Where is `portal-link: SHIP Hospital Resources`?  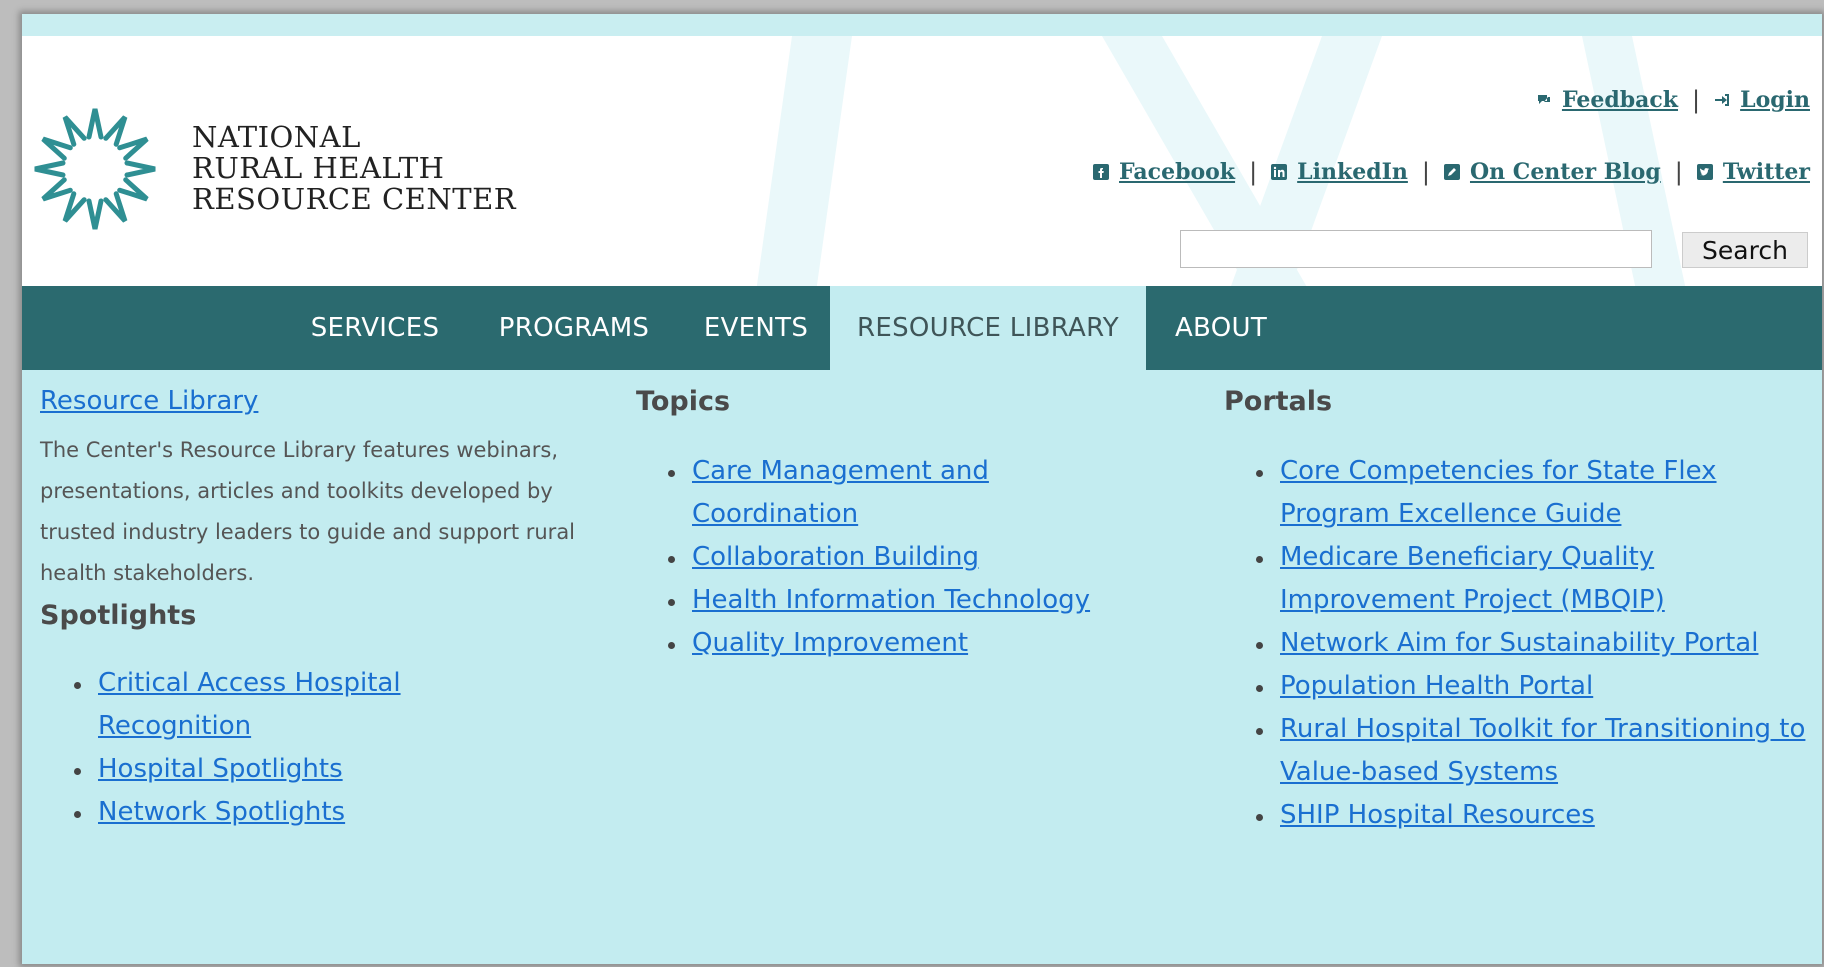
portal-link: SHIP Hospital Resources is located at coordinates (1437, 815).